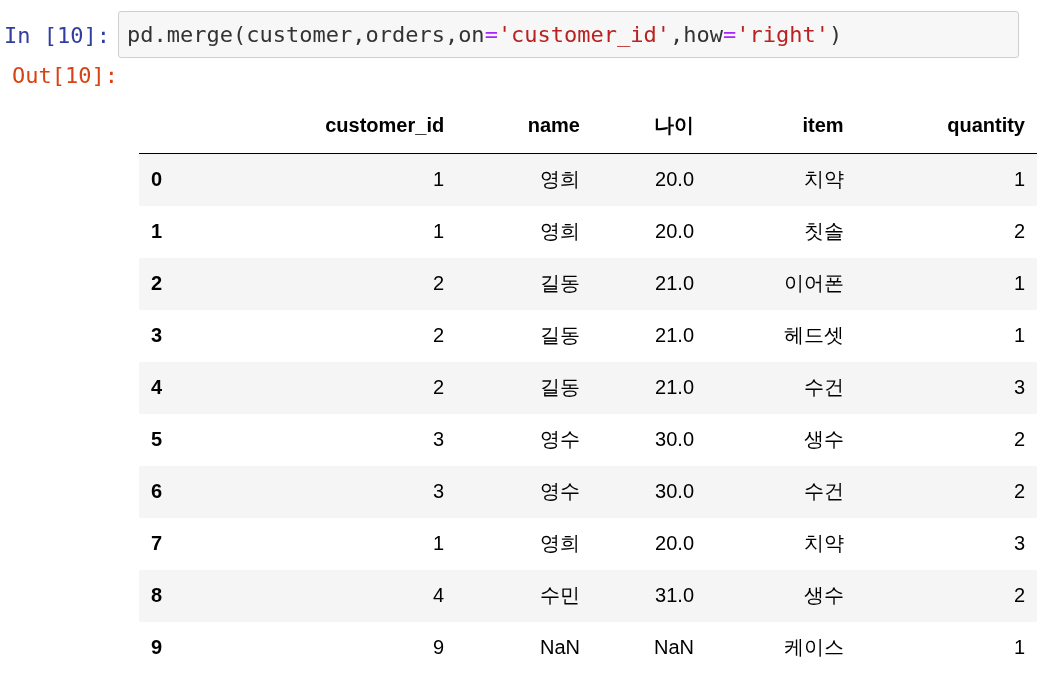  Describe the element at coordinates (170, 283) in the screenshot. I see `row-index: 2` at that location.